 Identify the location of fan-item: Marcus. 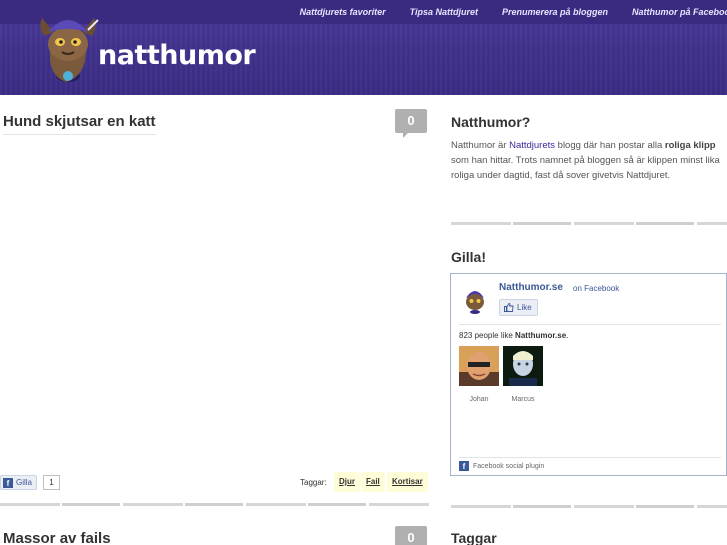
(523, 374).